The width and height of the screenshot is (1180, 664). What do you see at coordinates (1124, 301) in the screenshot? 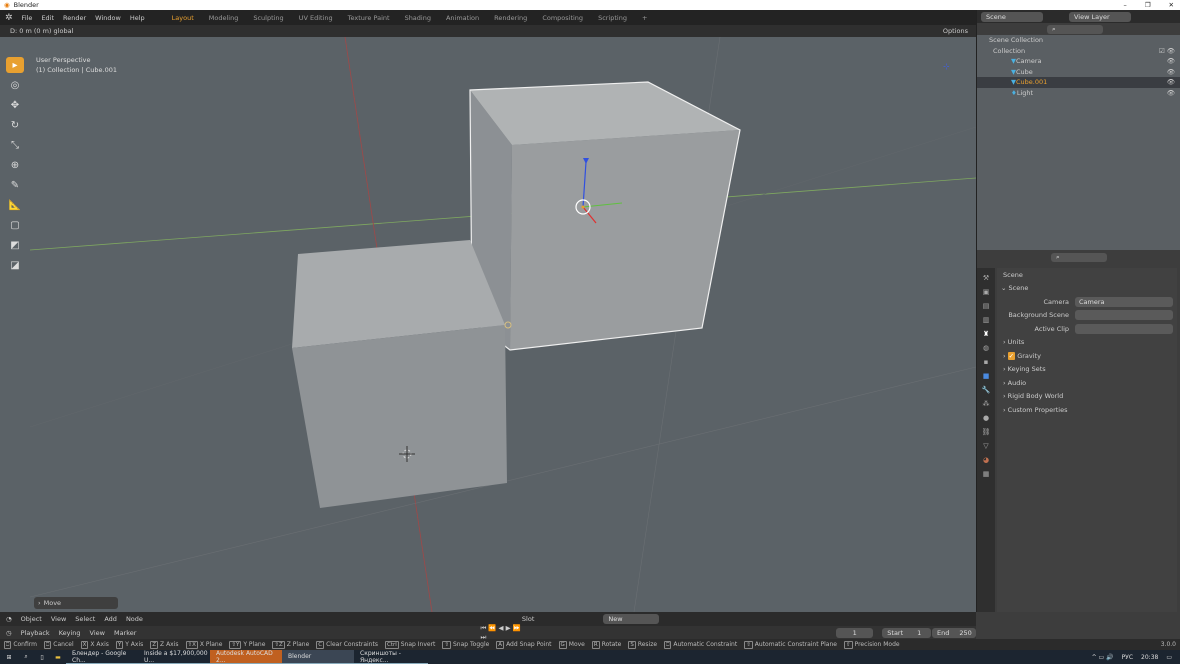
I see `camera-field: Camera` at bounding box center [1124, 301].